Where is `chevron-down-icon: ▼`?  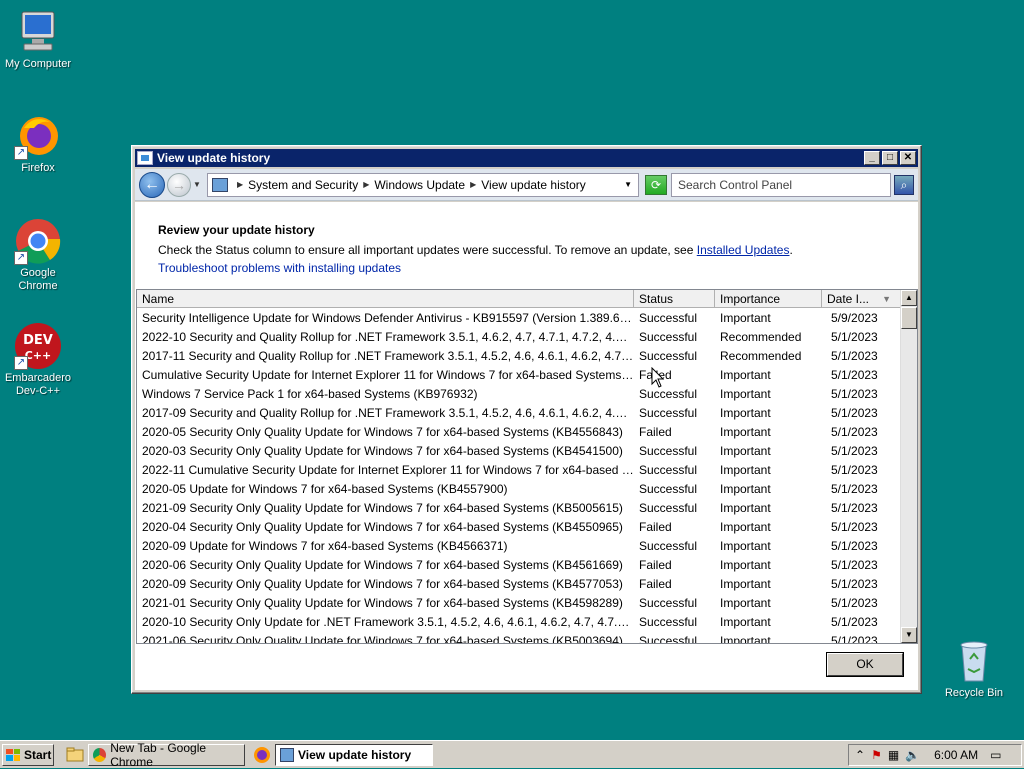
chevron-down-icon: ▼ is located at coordinates (628, 184).